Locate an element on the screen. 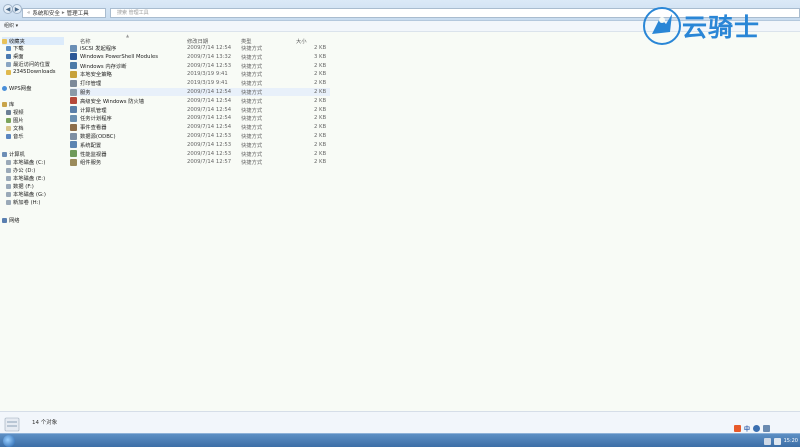  file-row: 事件查看器 2009/7/14 12:54 快捷方式 2 KB is located at coordinates (200, 127).